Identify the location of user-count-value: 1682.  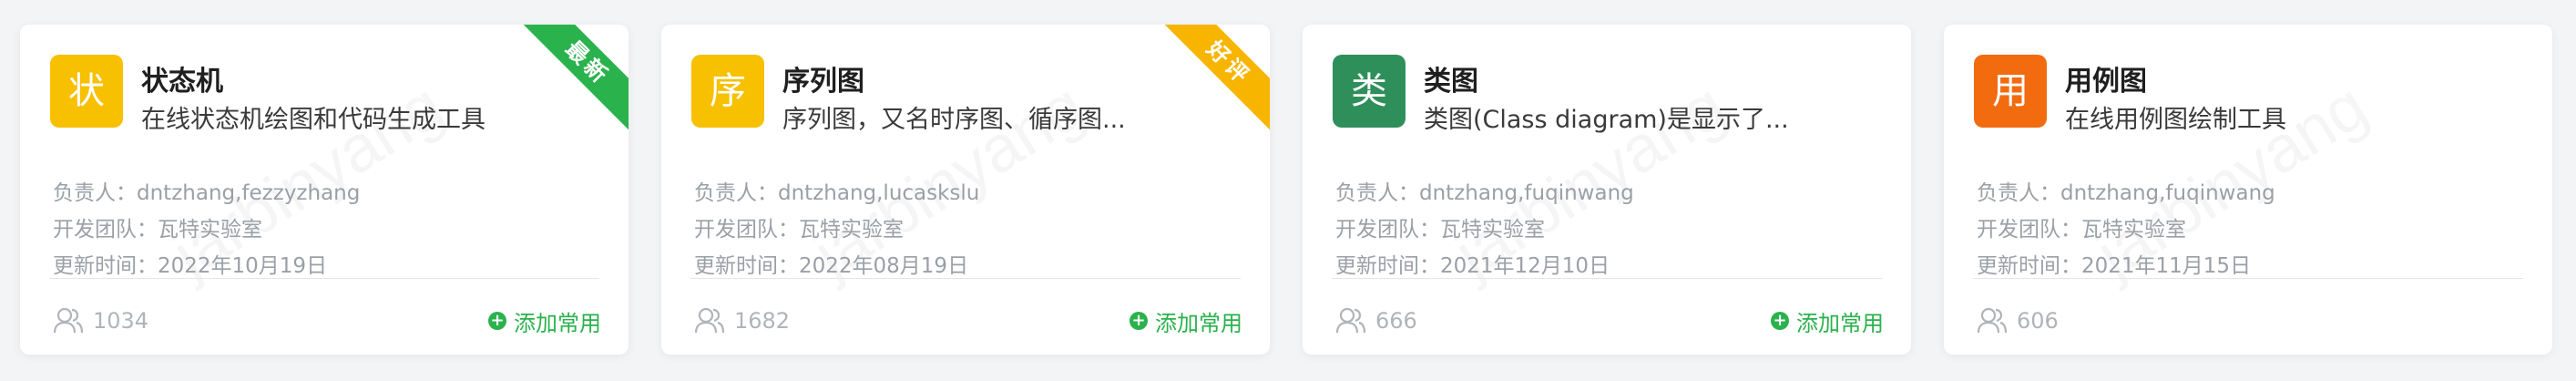
(763, 321).